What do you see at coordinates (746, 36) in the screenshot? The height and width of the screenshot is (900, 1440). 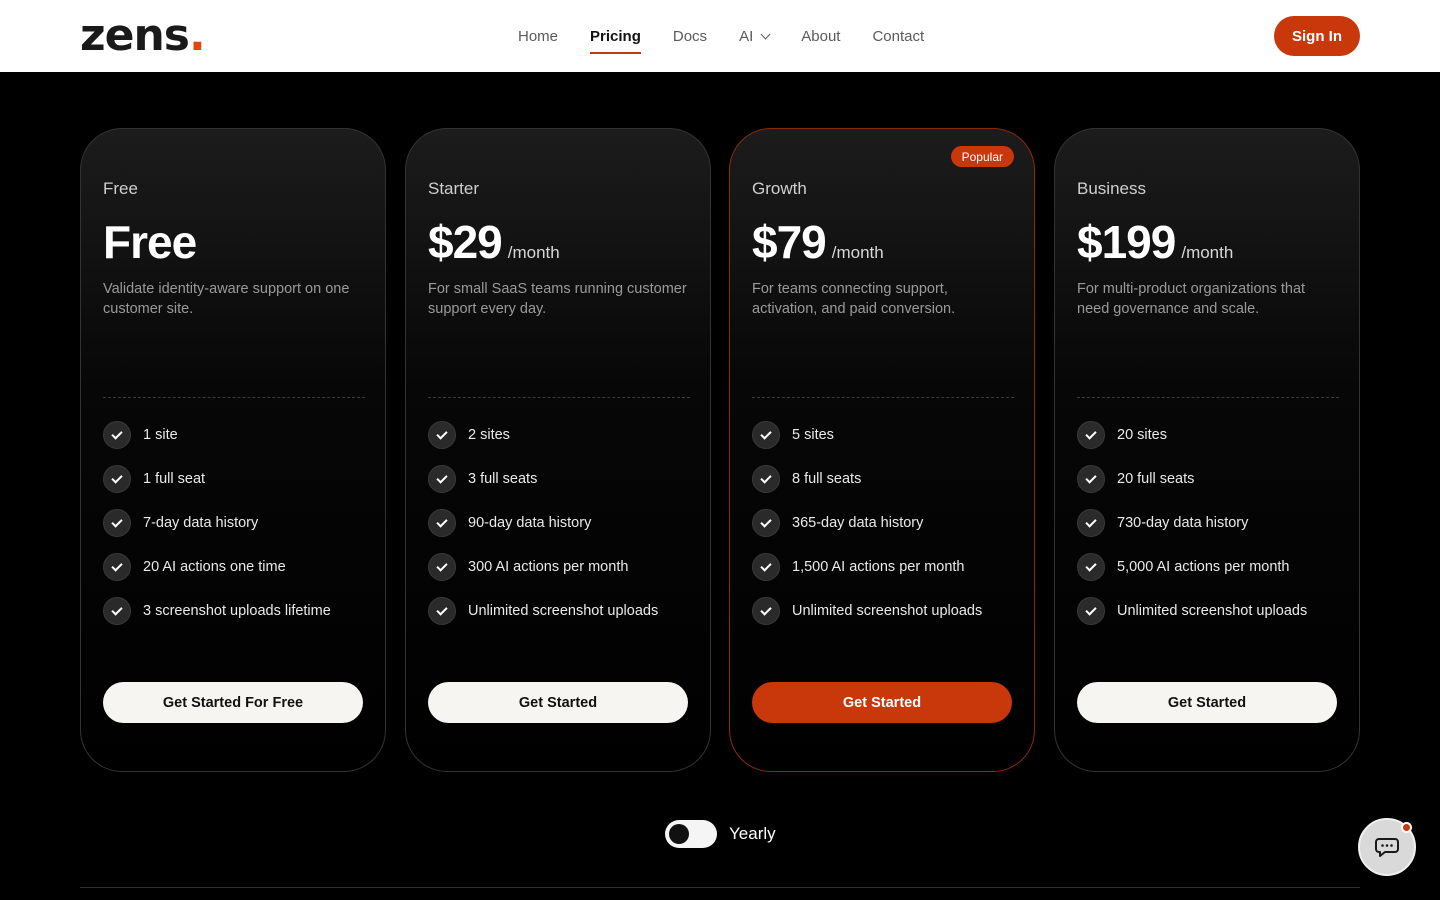 I see `nav-ai-label: AI` at bounding box center [746, 36].